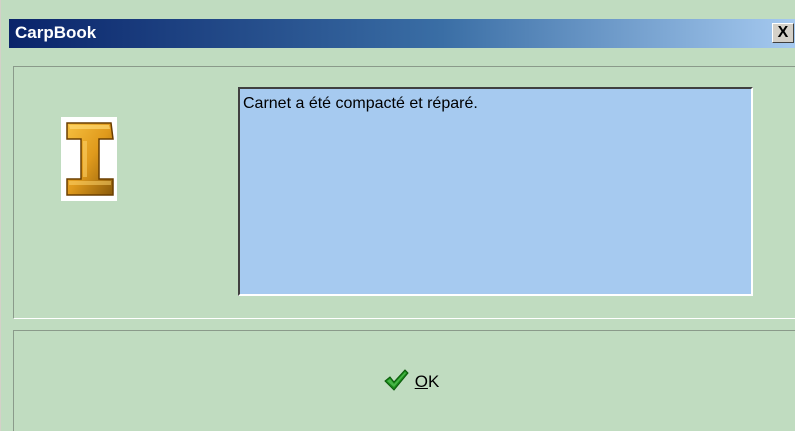 This screenshot has width=795, height=431. Describe the element at coordinates (402, 33) in the screenshot. I see `title-bar: CarpBook X` at that location.